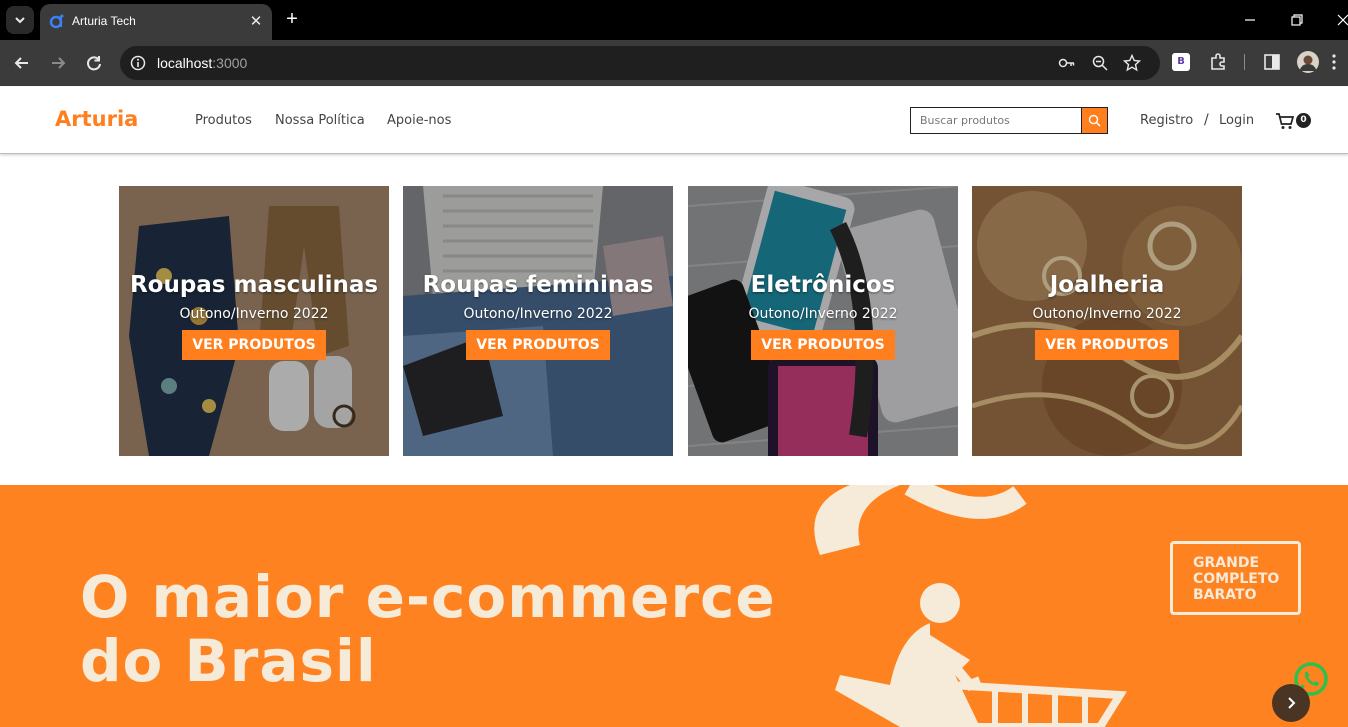  I want to click on banner-stamp: GRANDE COMPLETO BARATO, so click(1235, 578).